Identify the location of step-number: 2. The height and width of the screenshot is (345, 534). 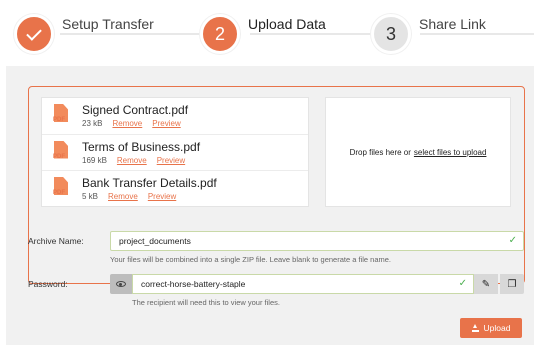
(220, 34).